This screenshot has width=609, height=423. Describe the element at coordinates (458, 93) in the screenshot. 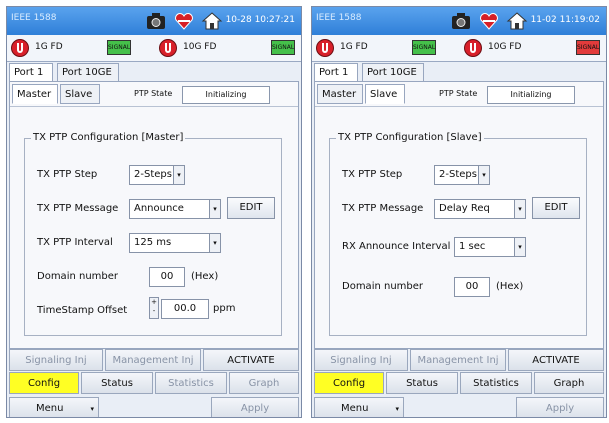

I see `ptp-state-label: PTP State` at that location.